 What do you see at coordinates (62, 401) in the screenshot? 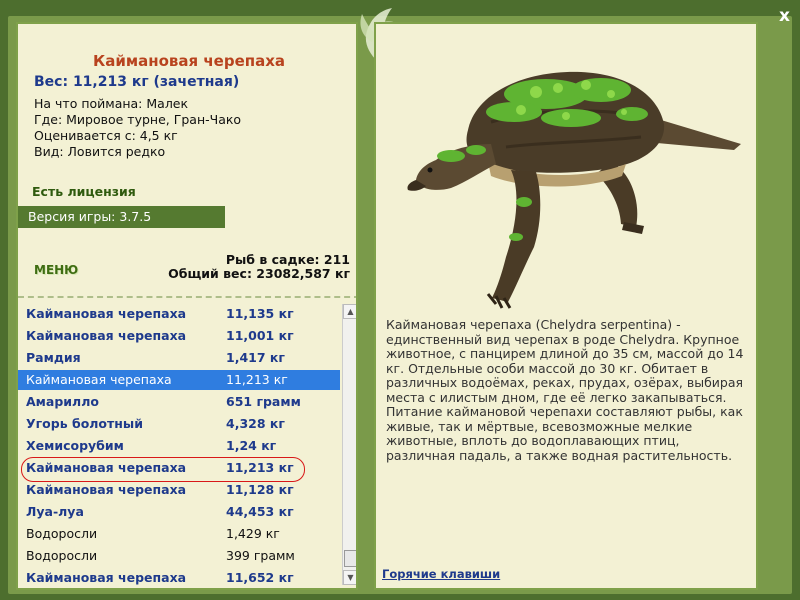
I see `catch-name: Амарилло` at bounding box center [62, 401].